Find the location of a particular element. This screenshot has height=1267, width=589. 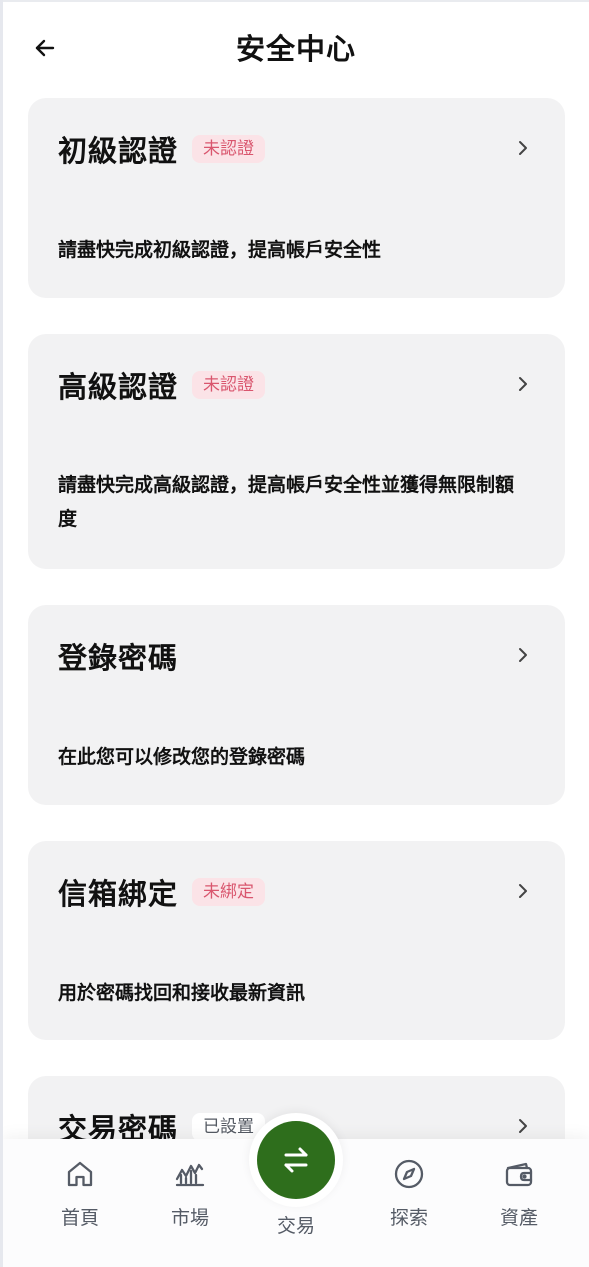

tab-assets: 資產 is located at coordinates (519, 1193).